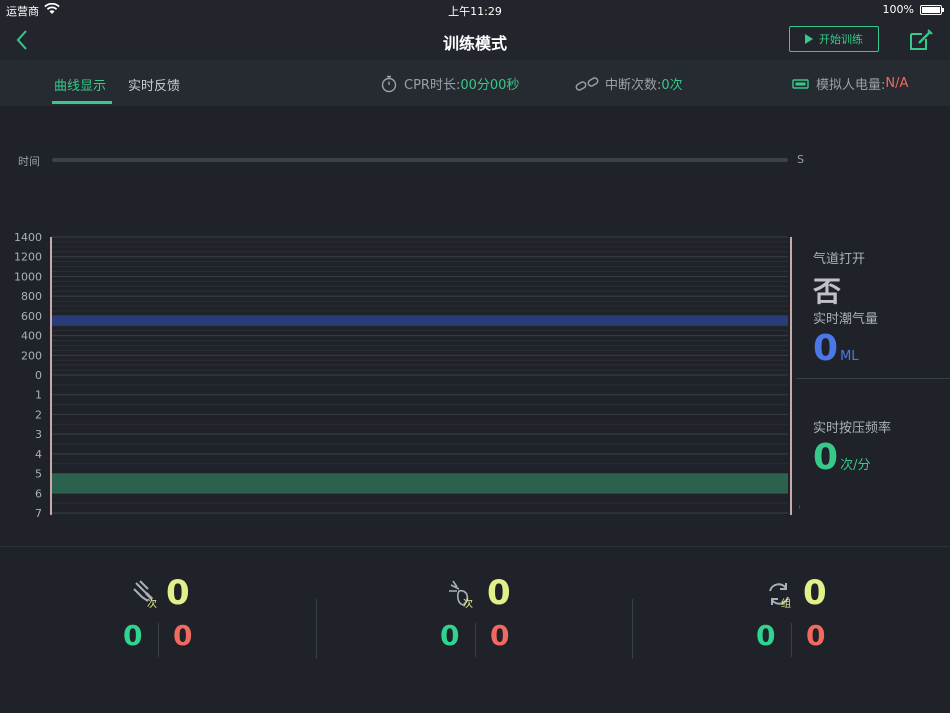 The image size is (950, 713). Describe the element at coordinates (31, 336) in the screenshot. I see `volume-tick-label: 400` at that location.